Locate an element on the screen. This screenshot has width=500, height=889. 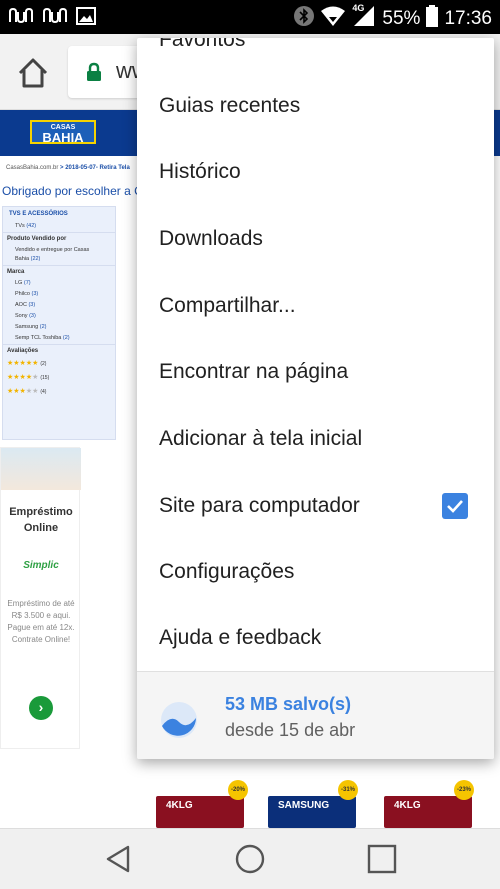
wifi-icon is located at coordinates (333, 19).